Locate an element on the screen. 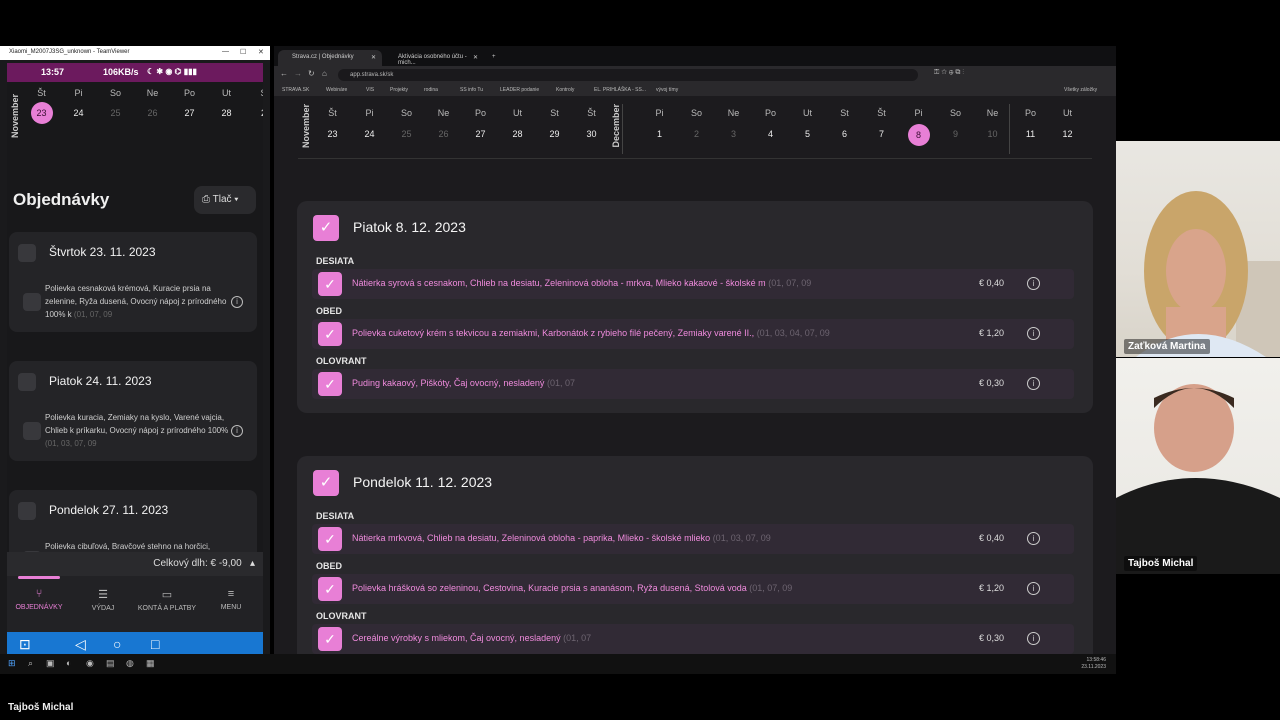 This screenshot has width=1280, height=720. app-icon: ◉ is located at coordinates (90, 663).